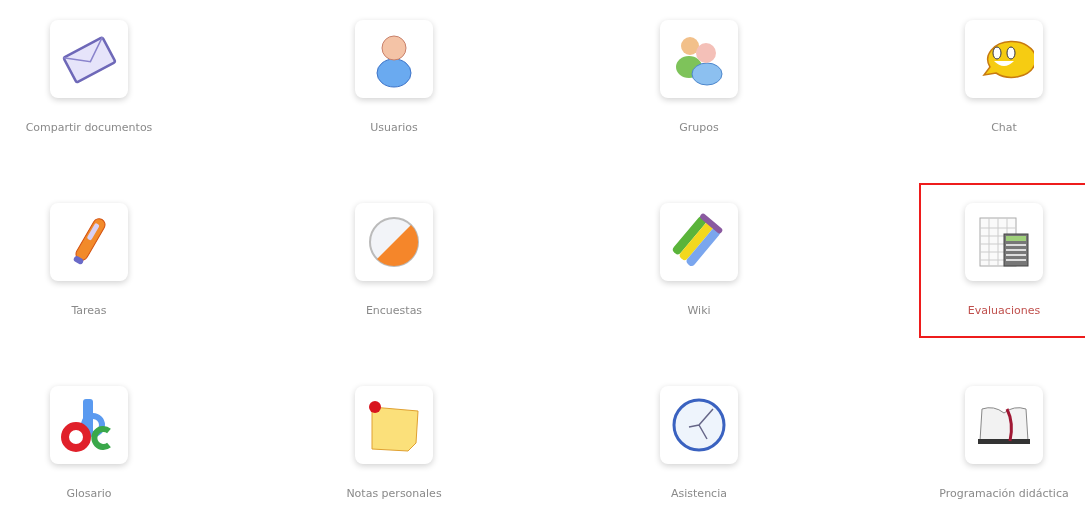  I want to click on tool-link: Tareas, so click(89, 311).